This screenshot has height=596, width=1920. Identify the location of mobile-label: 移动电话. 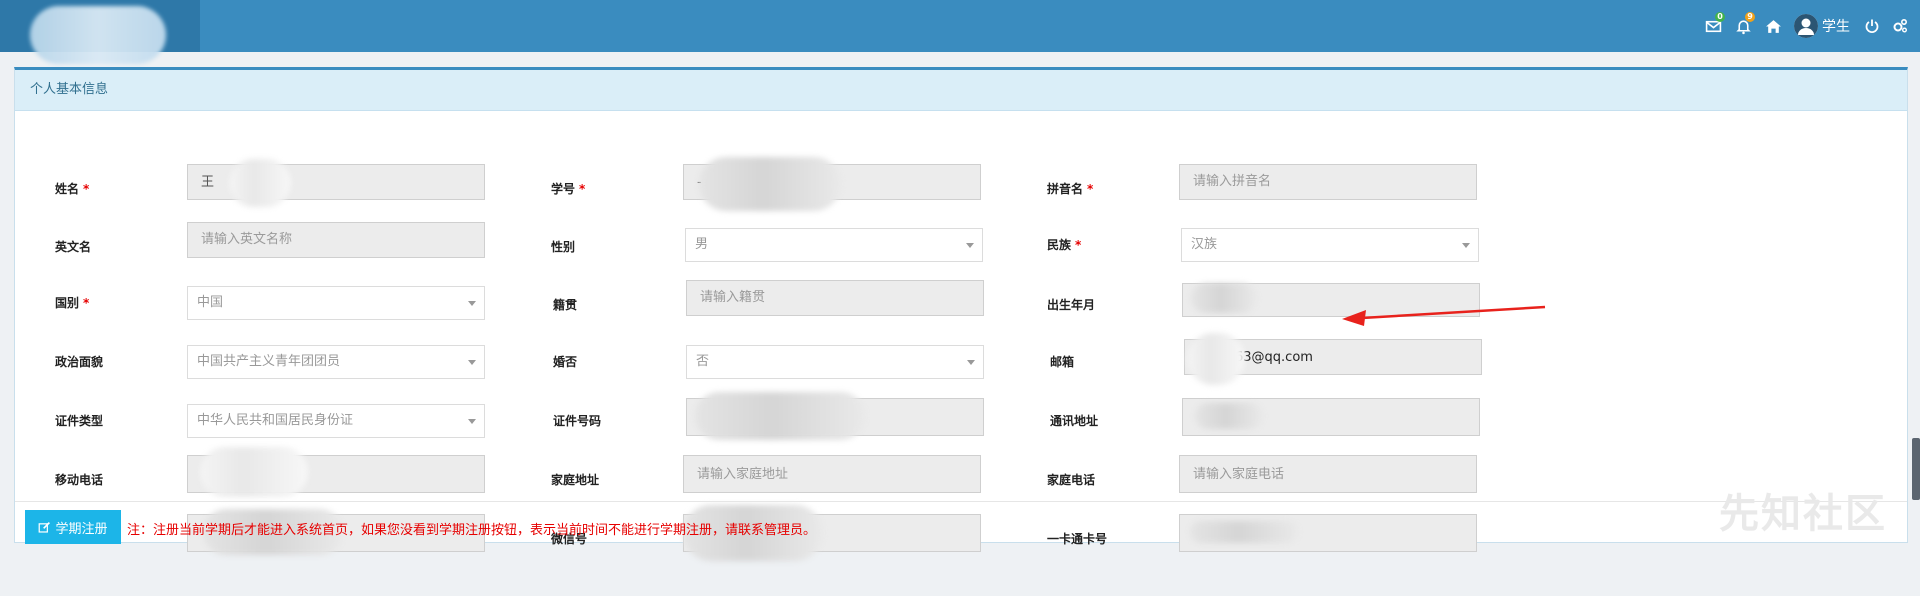
(79, 480).